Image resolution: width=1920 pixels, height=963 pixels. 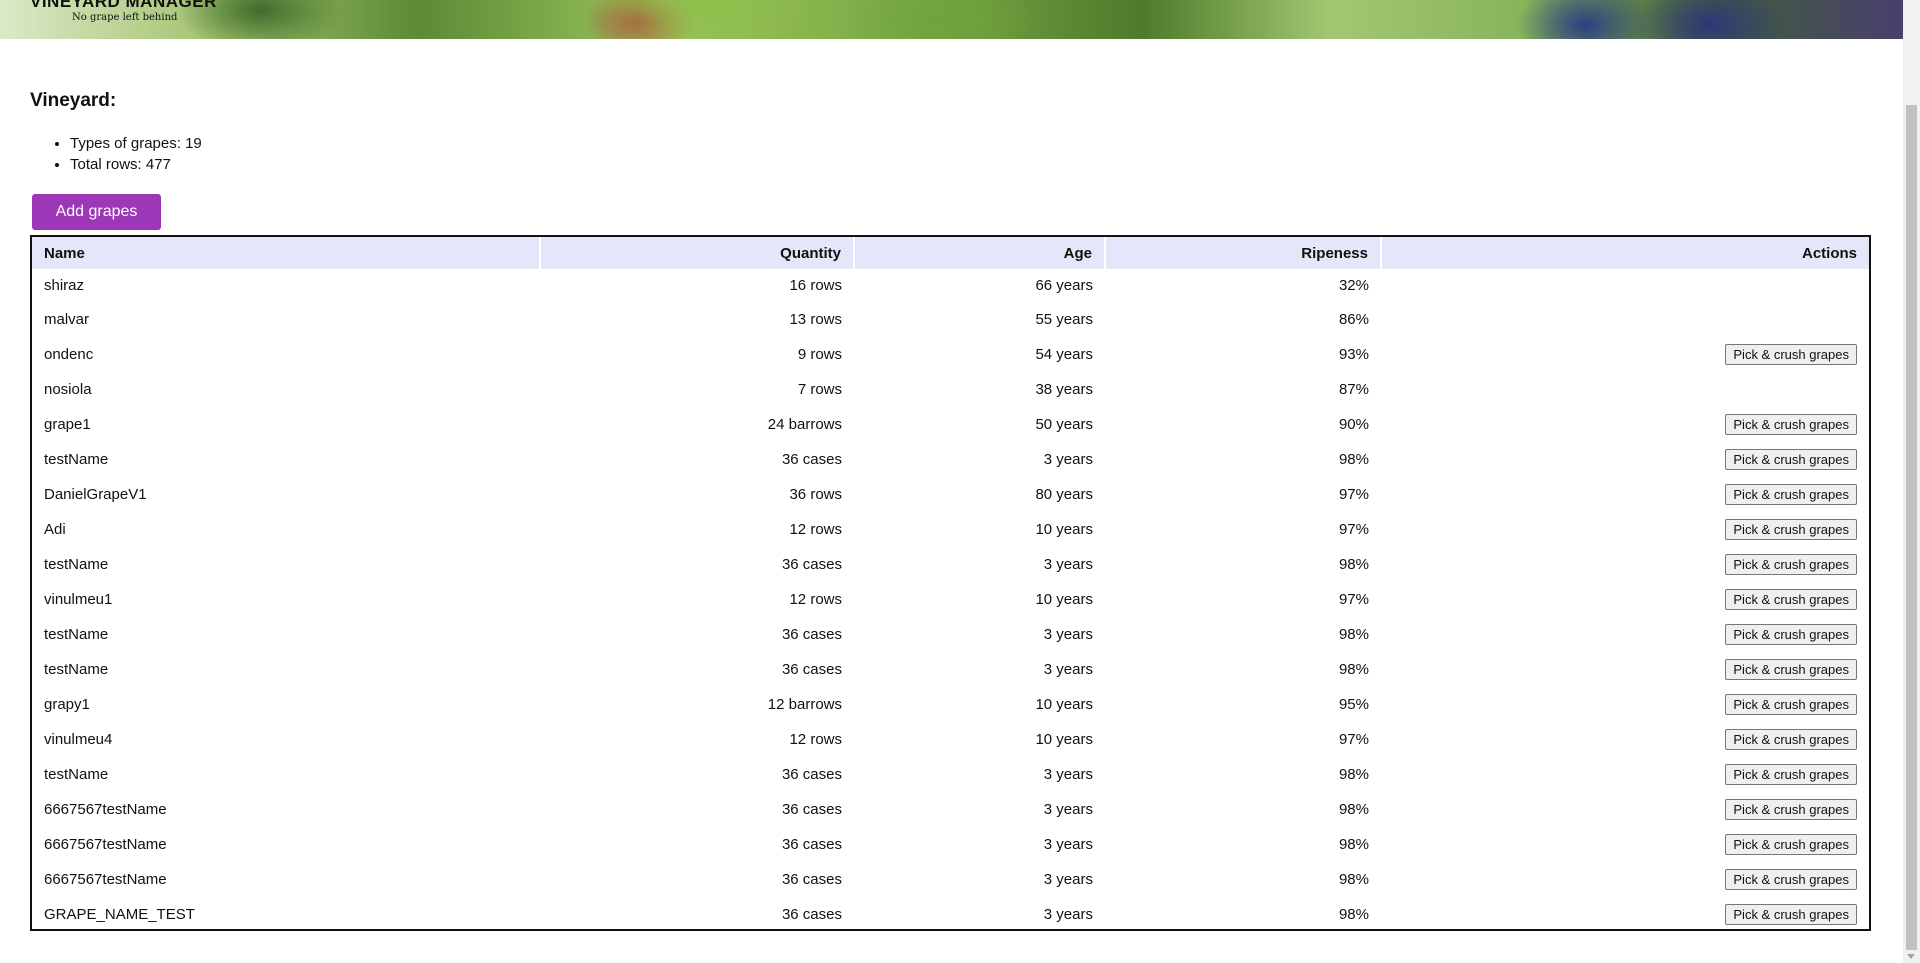 I want to click on cell-quantity: 9 rows, so click(x=819, y=354).